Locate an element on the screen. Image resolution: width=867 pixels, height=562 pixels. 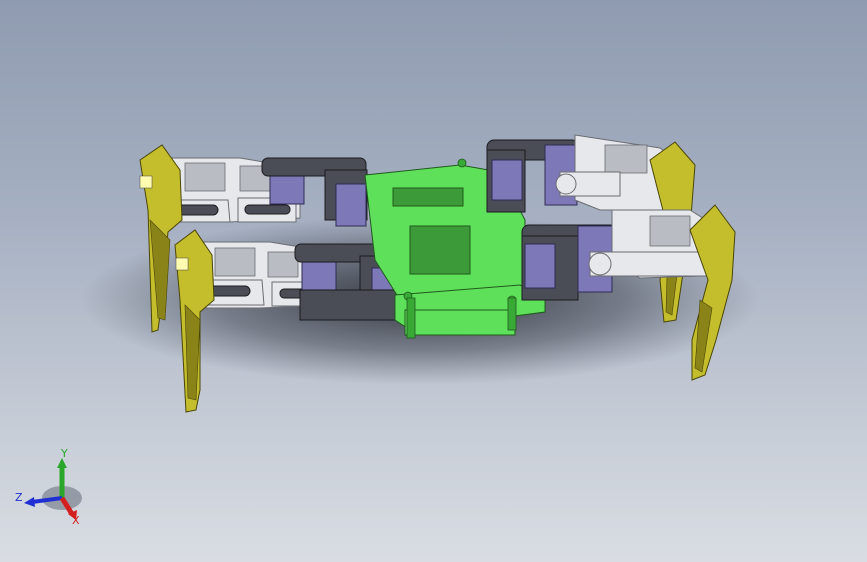
right-front-servo is located at coordinates (540, 266).